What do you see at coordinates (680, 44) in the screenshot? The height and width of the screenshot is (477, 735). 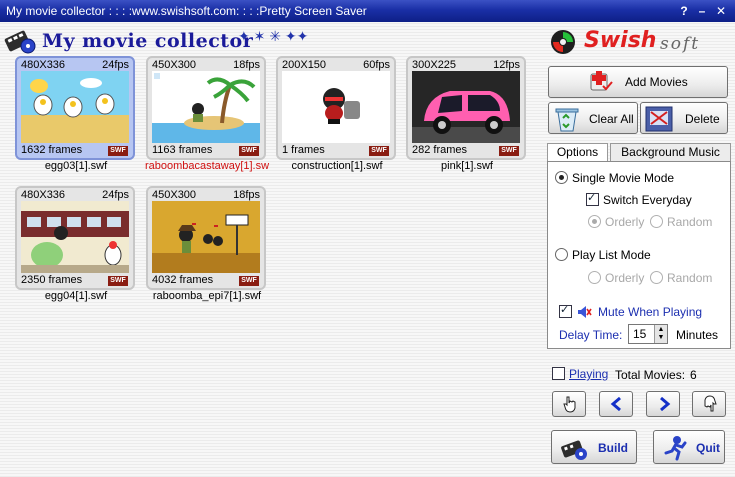 I see `brand-word-soft: soft` at bounding box center [680, 44].